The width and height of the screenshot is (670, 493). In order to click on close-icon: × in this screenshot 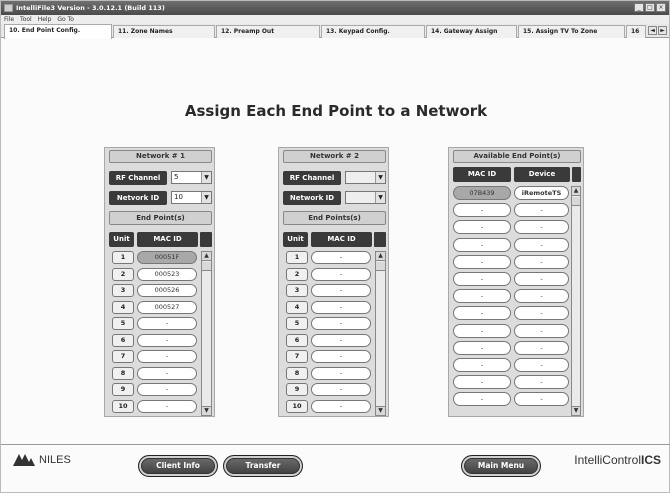, I will do `click(661, 7)`.